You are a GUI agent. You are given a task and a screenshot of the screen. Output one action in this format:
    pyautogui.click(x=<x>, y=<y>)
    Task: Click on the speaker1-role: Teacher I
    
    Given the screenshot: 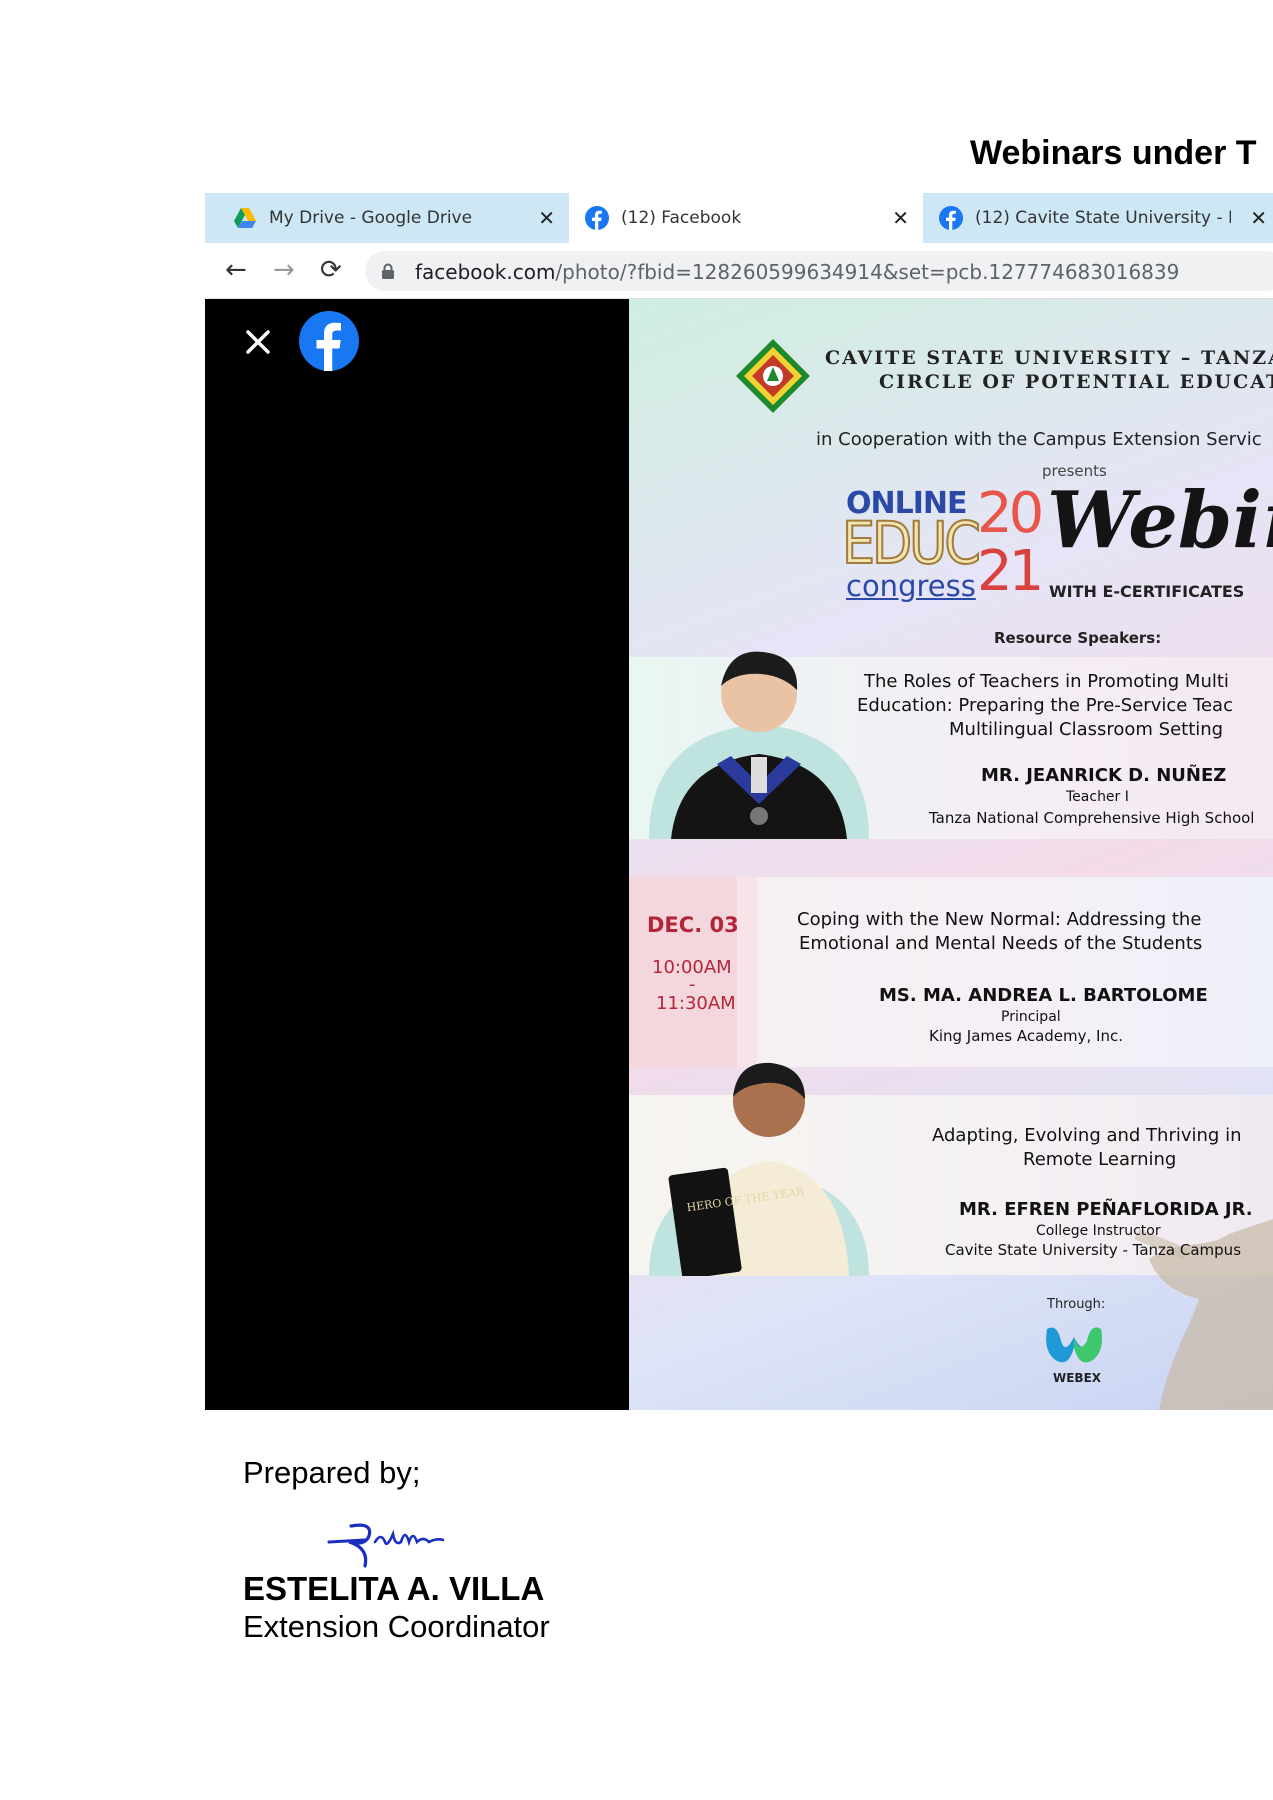 What is the action you would take?
    pyautogui.click(x=1097, y=797)
    